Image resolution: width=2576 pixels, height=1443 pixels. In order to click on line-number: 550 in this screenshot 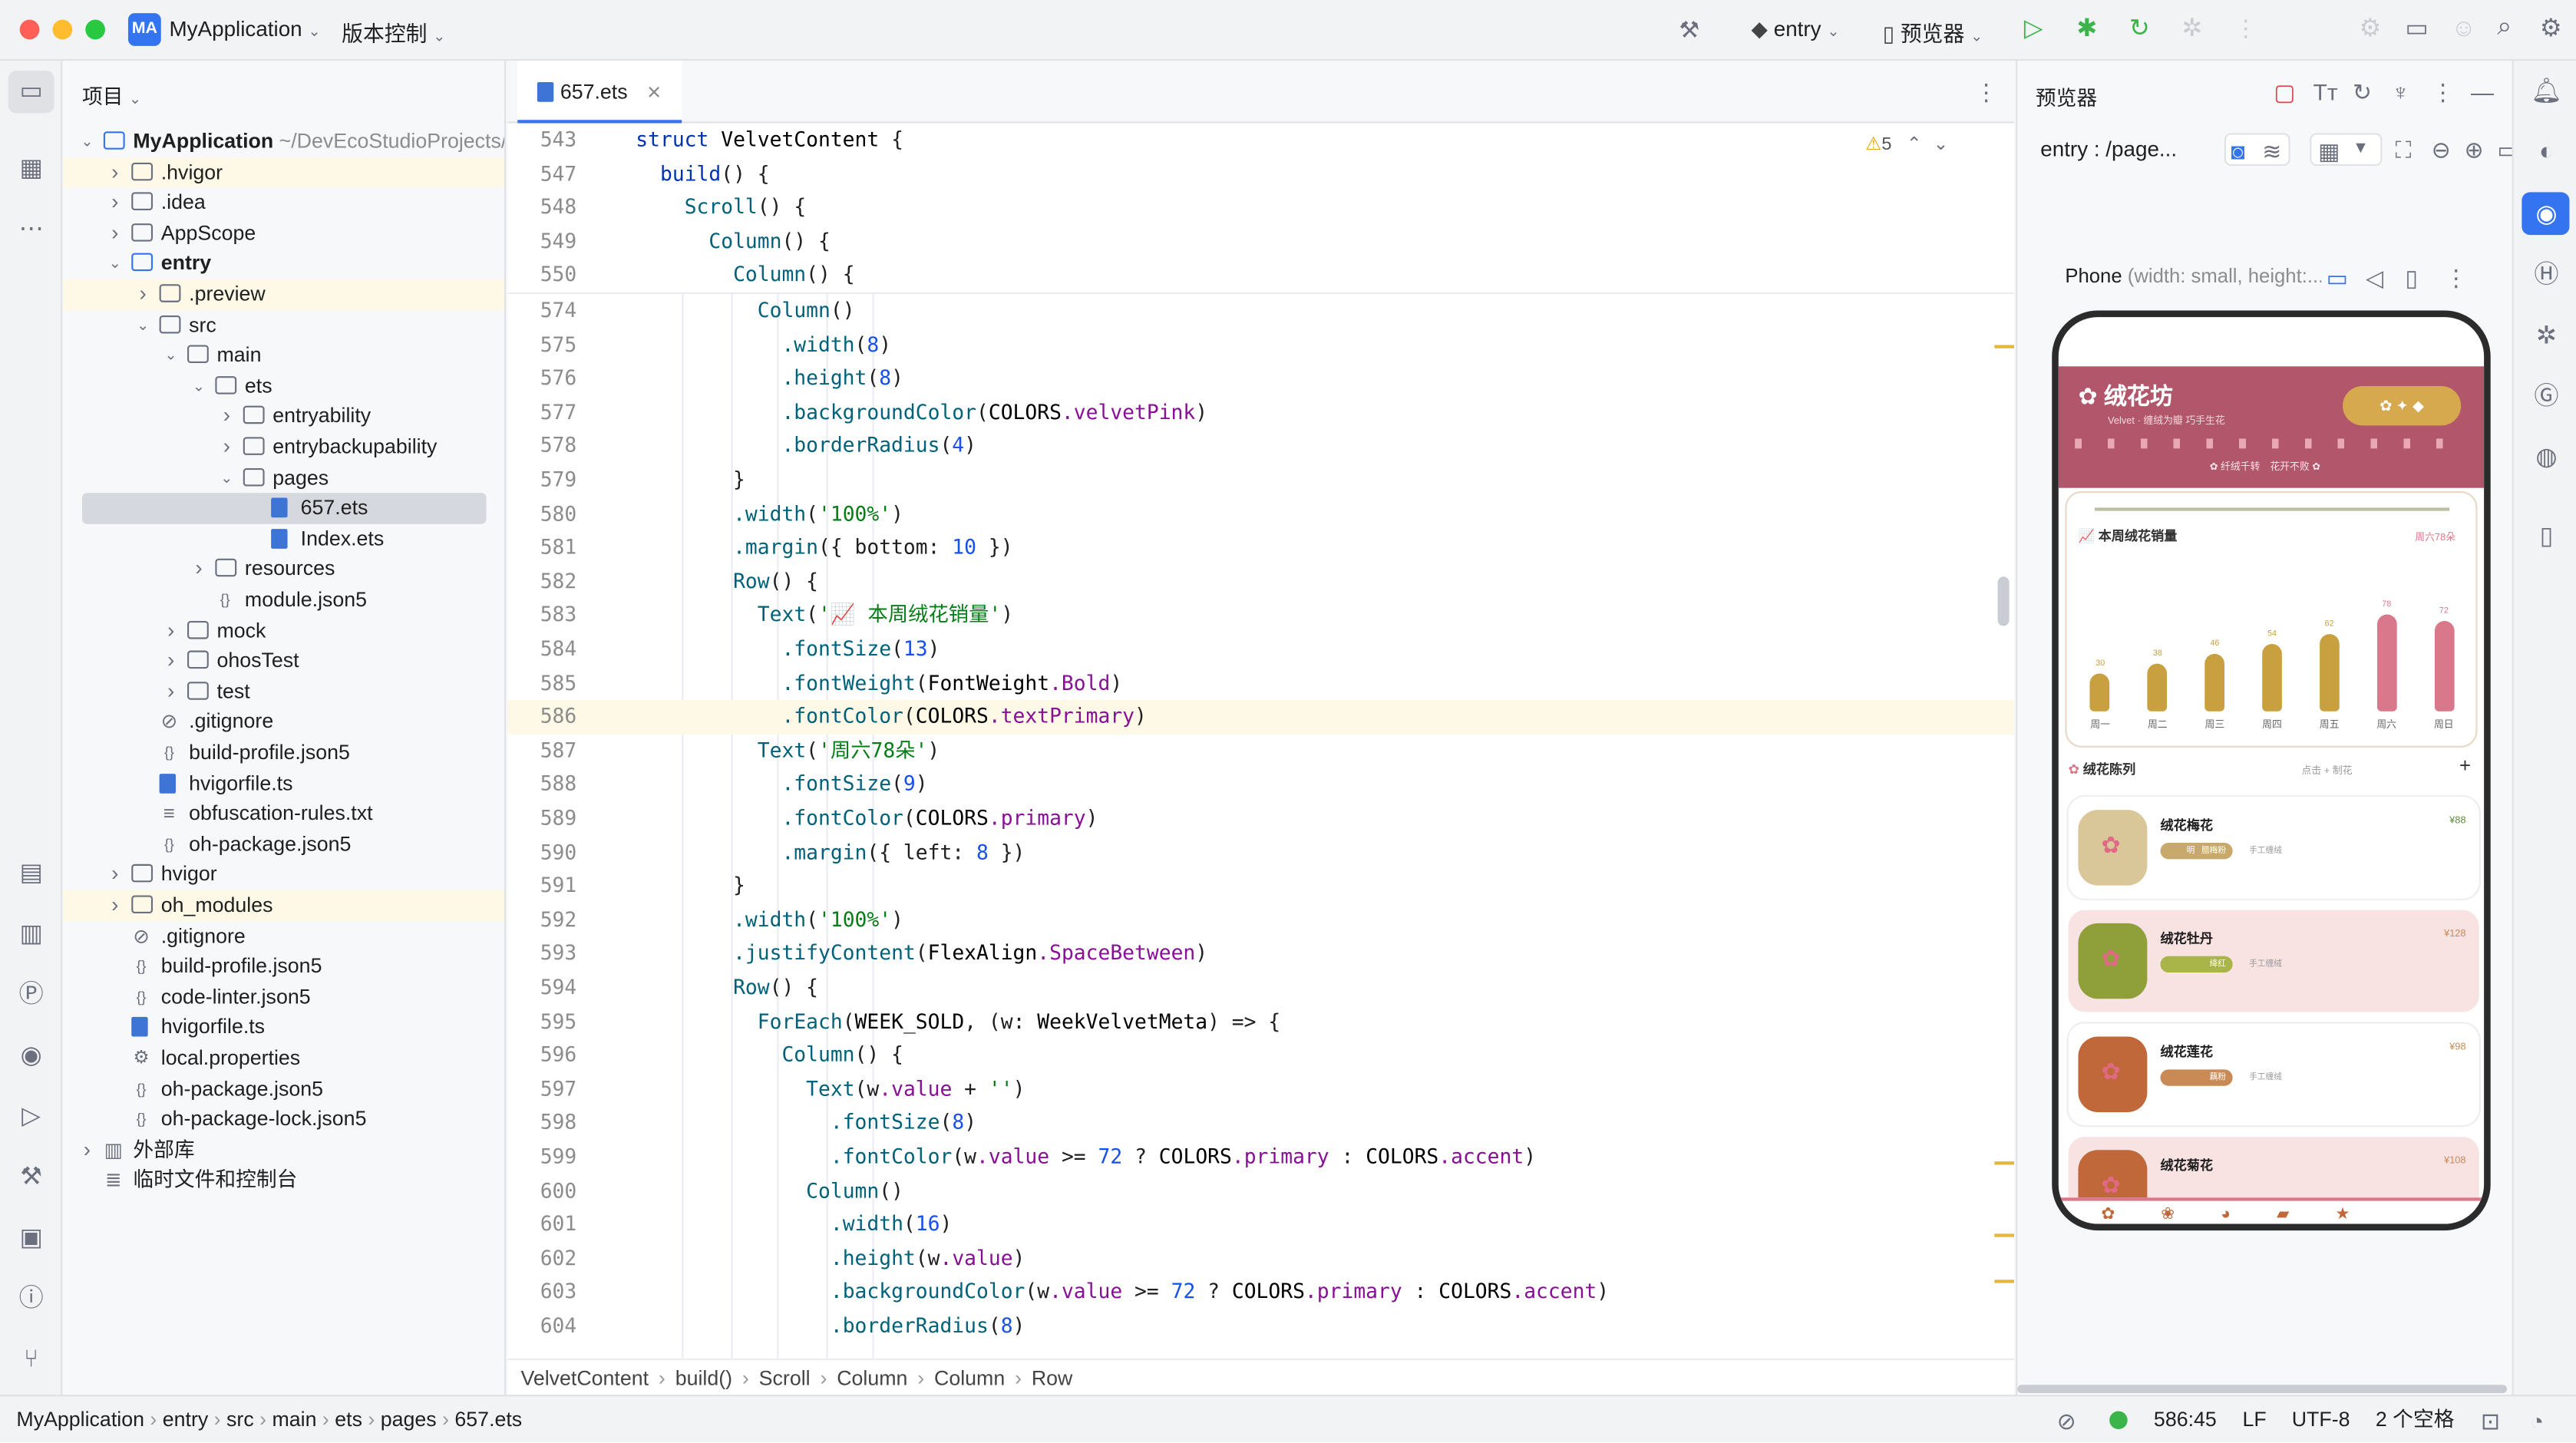, I will do `click(542, 275)`.